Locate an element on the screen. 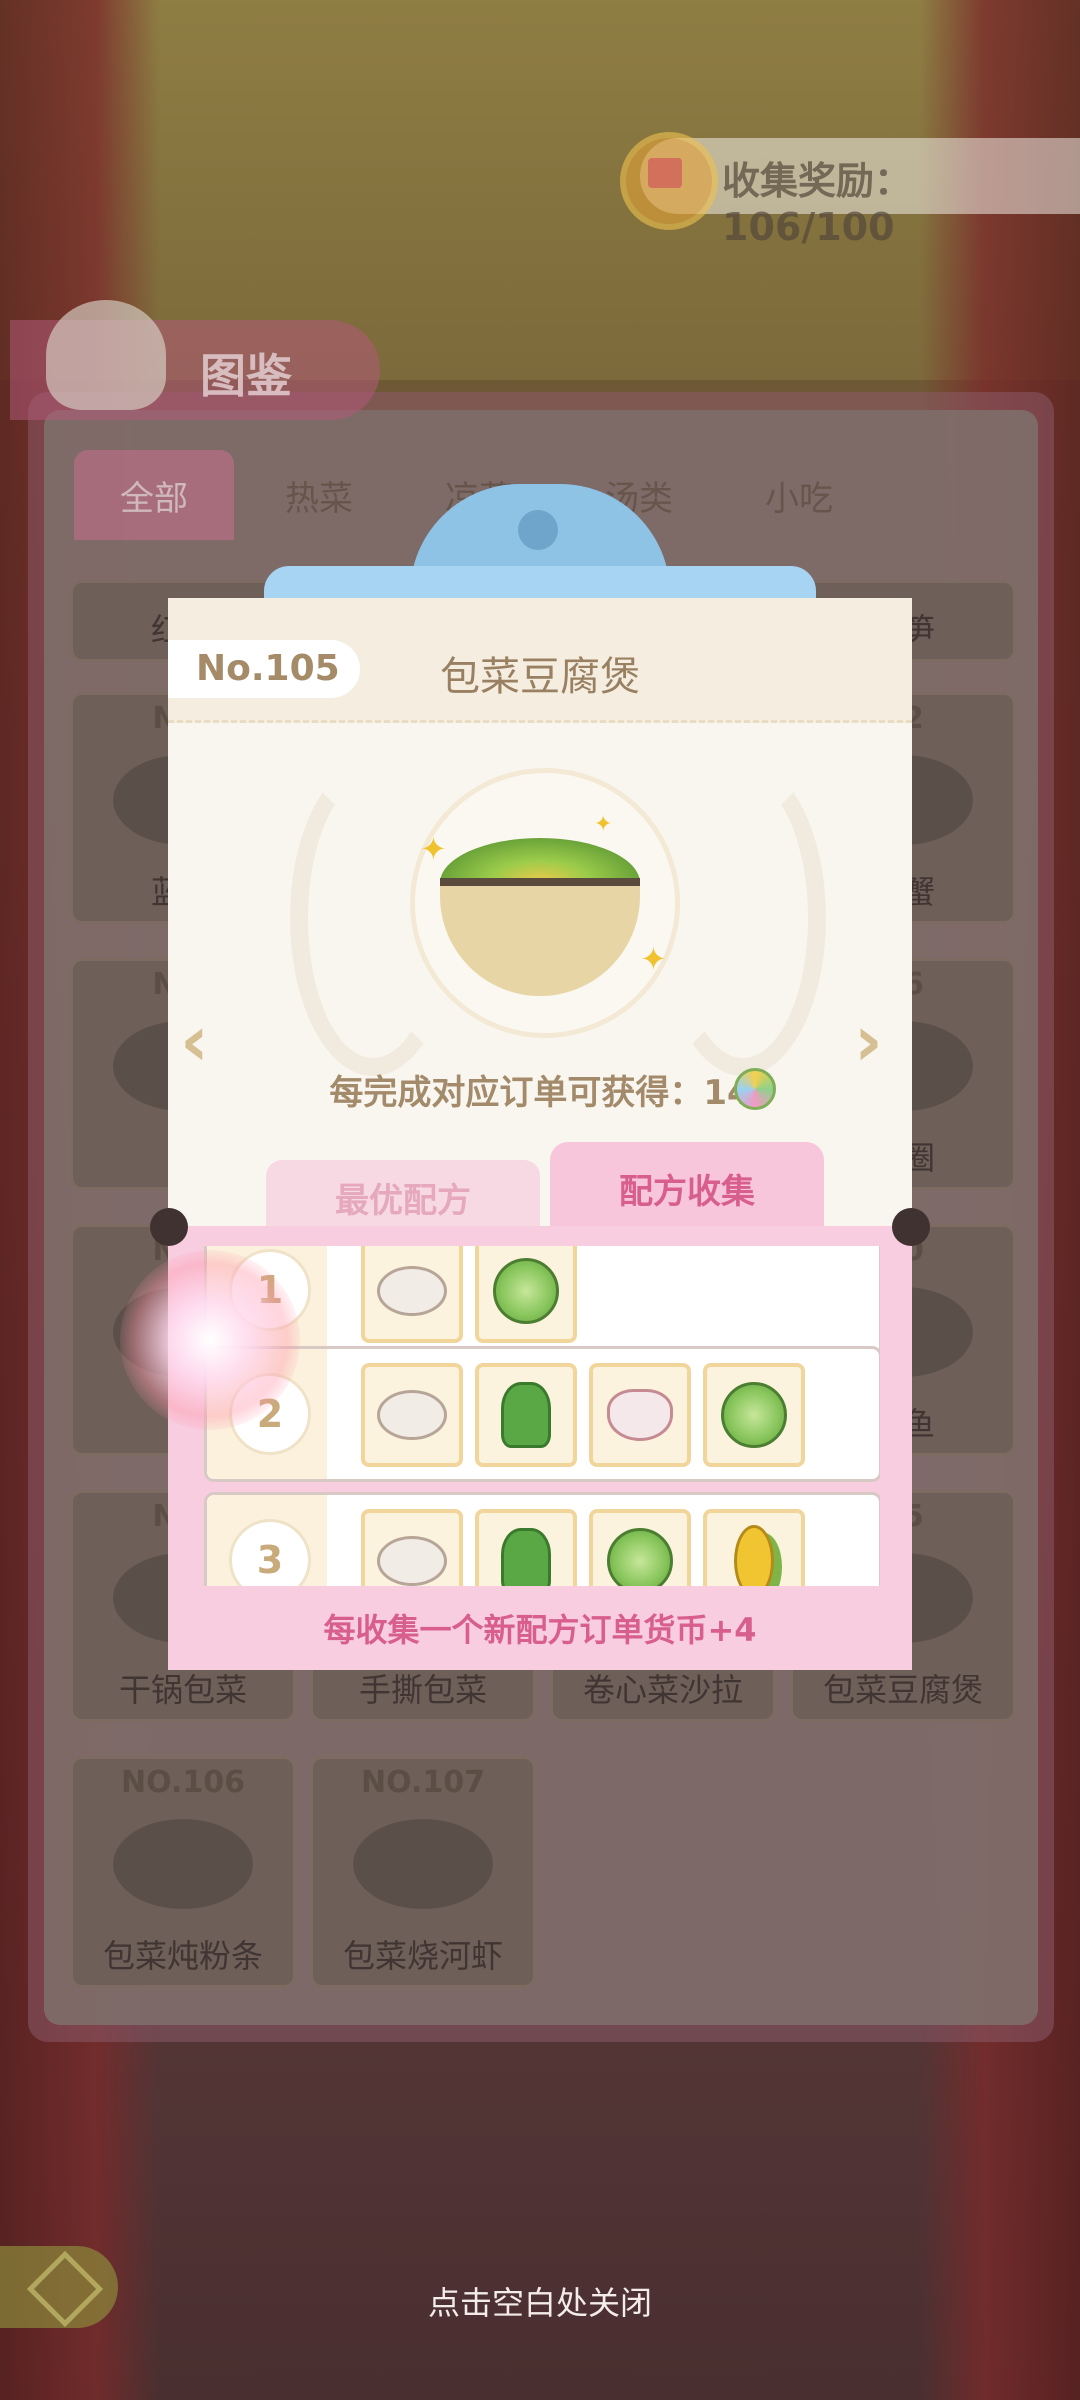 The image size is (1080, 2400). ticket-notch-right is located at coordinates (911, 1227).